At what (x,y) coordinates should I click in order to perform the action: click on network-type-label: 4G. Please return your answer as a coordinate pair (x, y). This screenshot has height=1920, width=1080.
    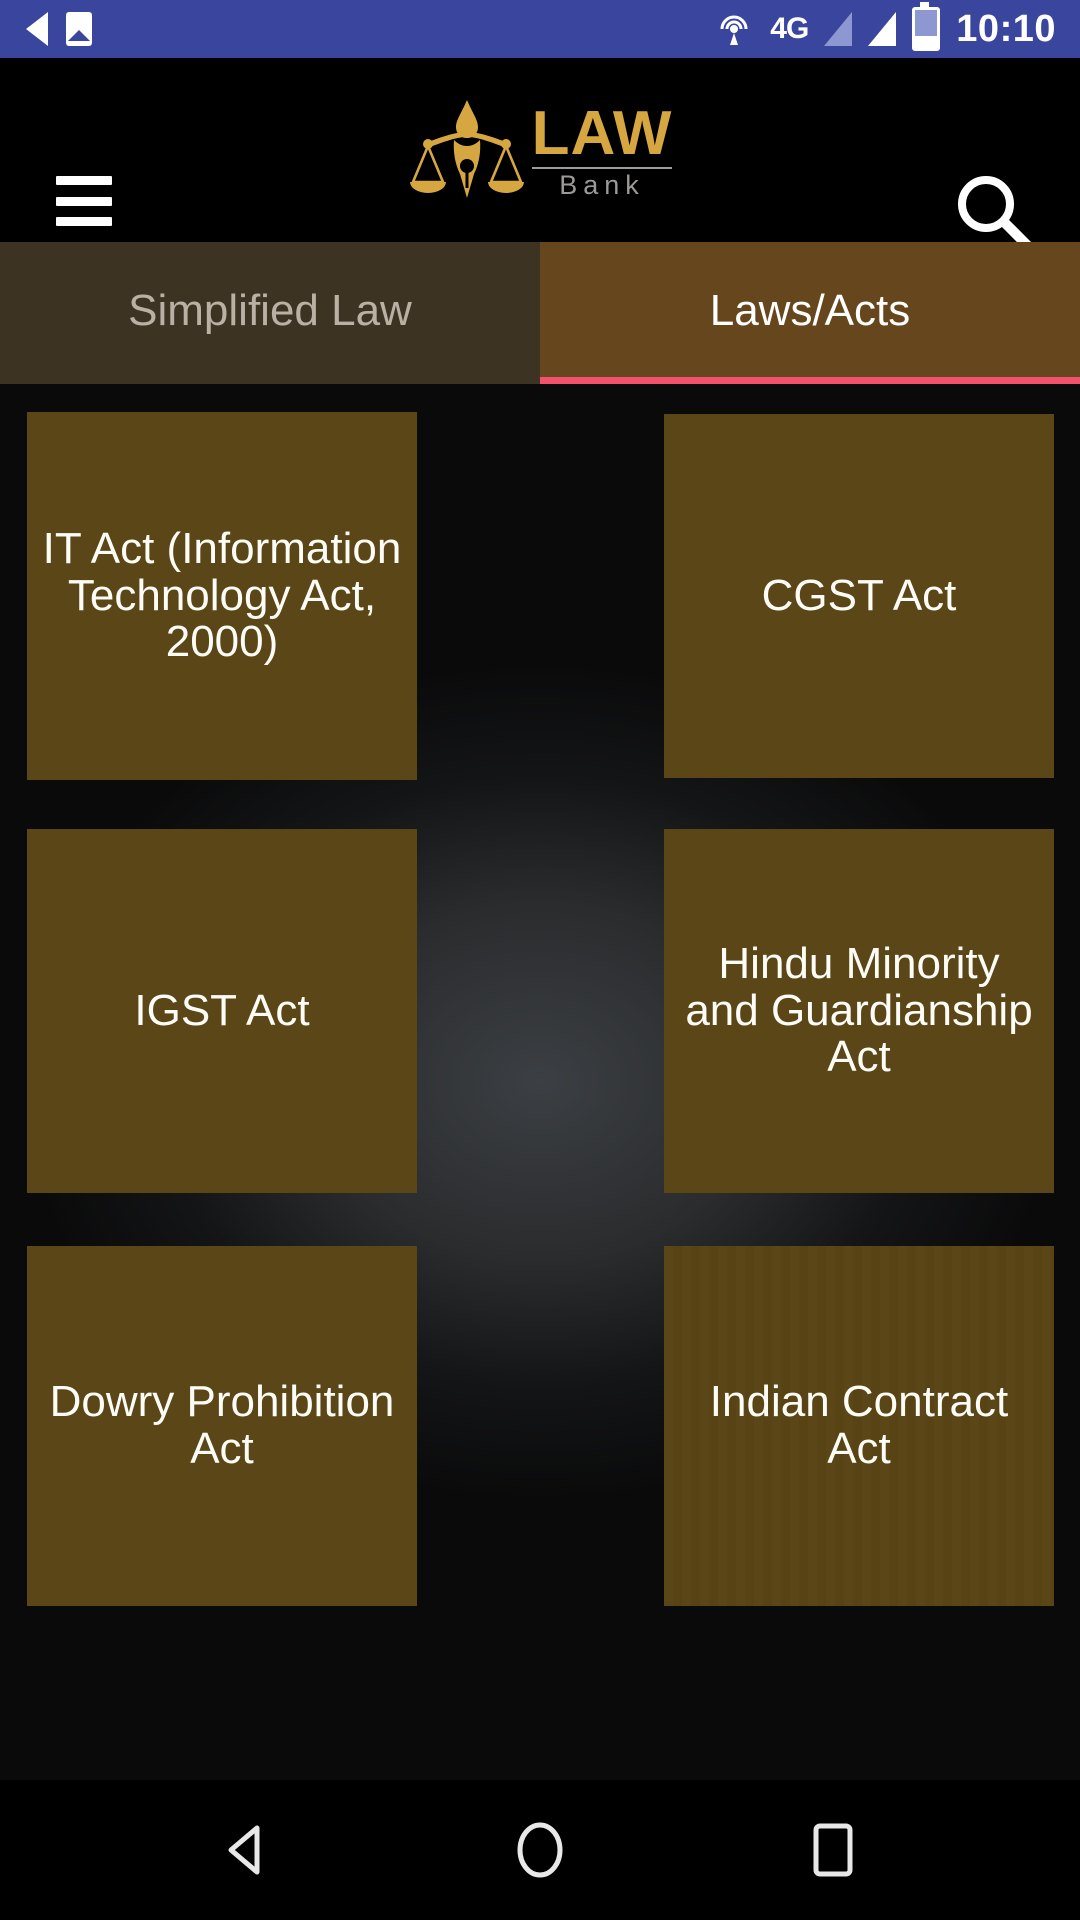
    Looking at the image, I should click on (789, 28).